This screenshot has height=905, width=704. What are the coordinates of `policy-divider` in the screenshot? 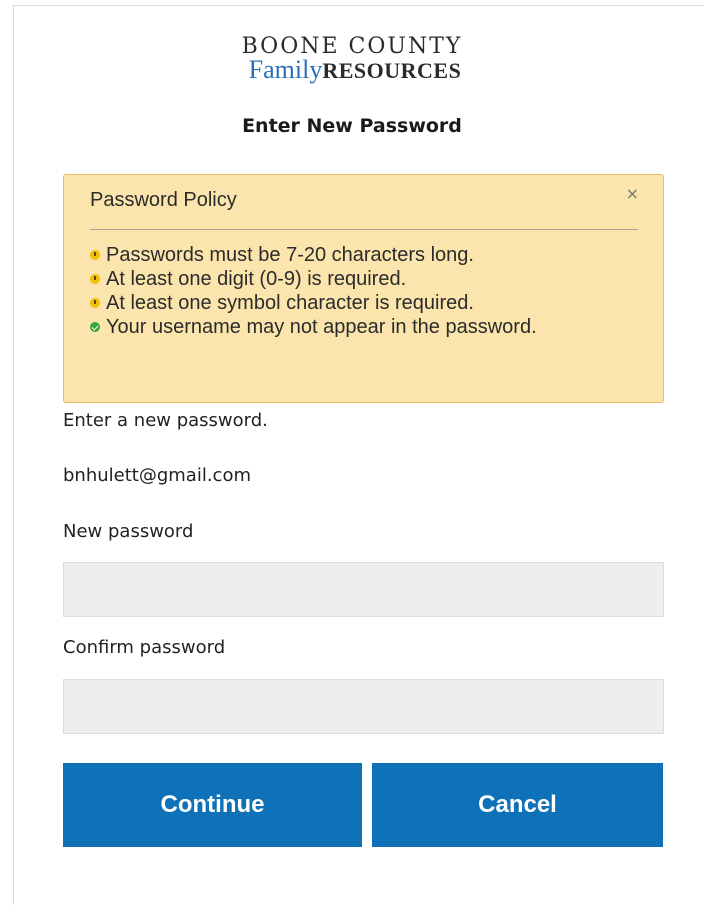 It's located at (364, 229).